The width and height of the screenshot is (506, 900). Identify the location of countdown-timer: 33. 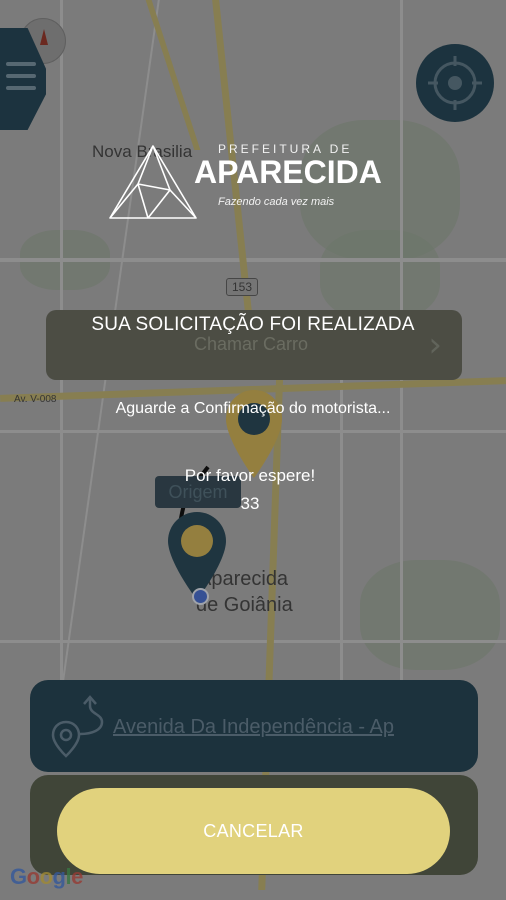
(250, 503).